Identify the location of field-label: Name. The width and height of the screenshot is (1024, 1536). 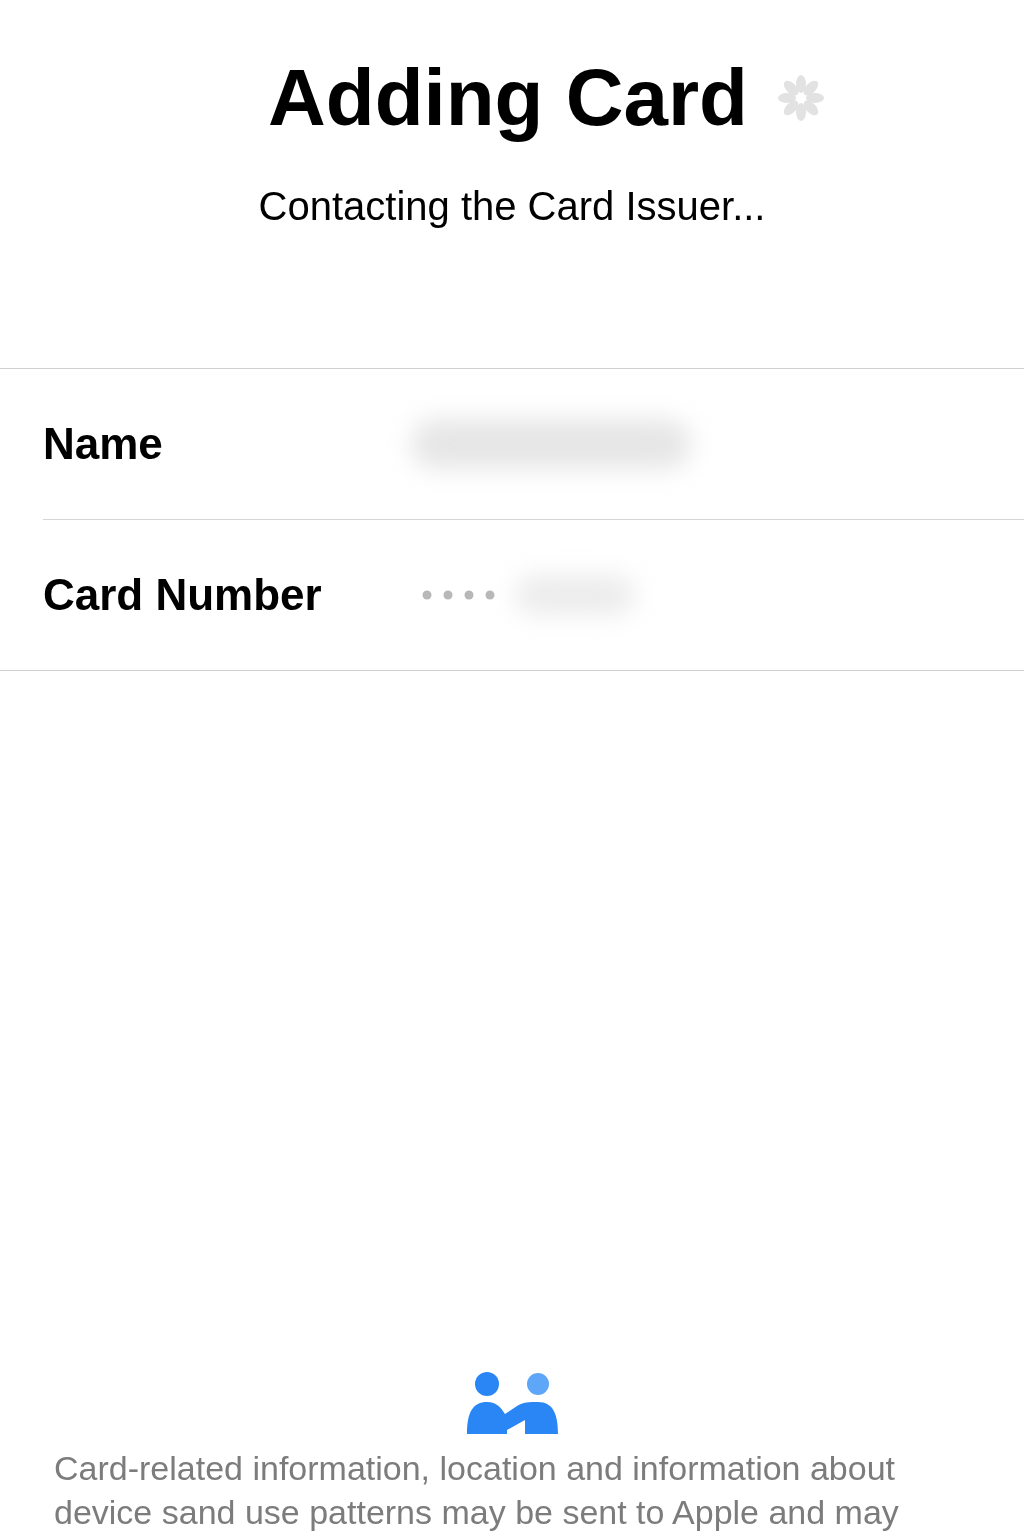
(103, 444).